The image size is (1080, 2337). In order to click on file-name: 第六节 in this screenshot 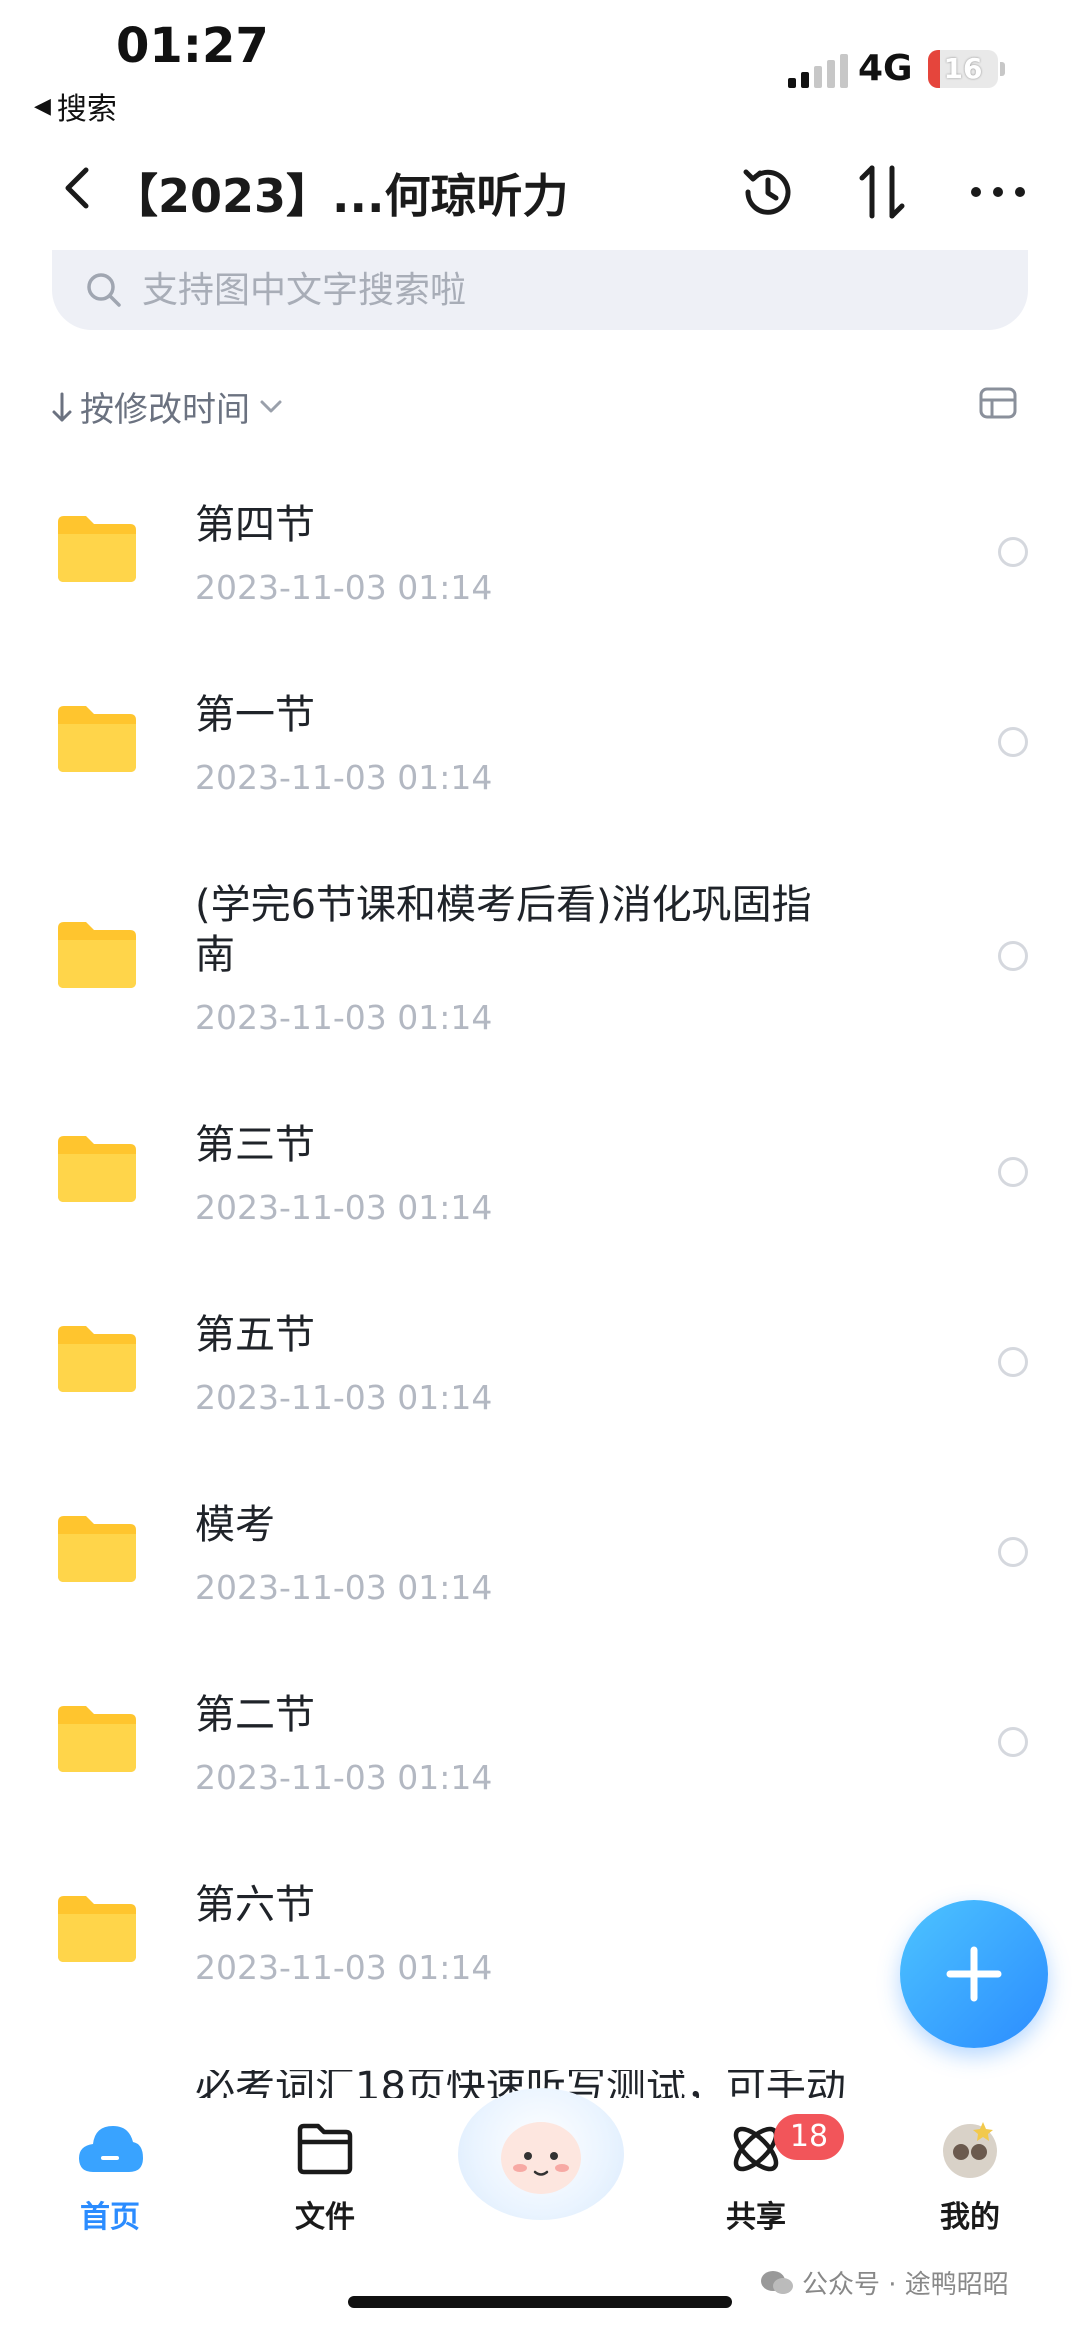, I will do `click(255, 1905)`.